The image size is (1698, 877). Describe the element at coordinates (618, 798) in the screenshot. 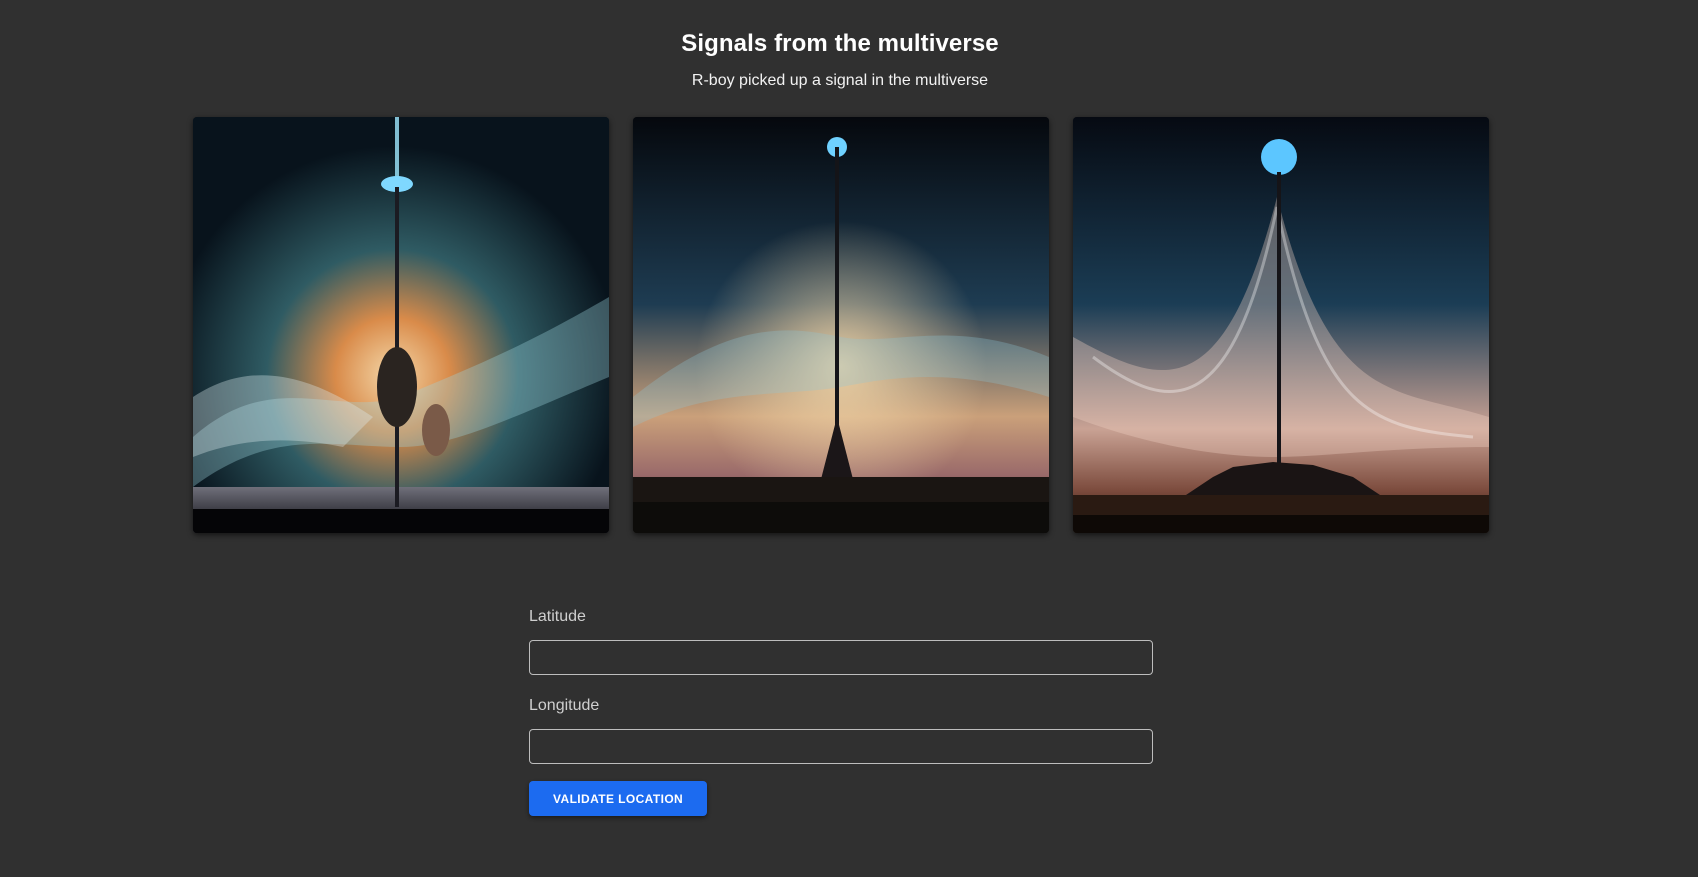

I see `validate-location-button: VALIDATE LOCATION` at that location.